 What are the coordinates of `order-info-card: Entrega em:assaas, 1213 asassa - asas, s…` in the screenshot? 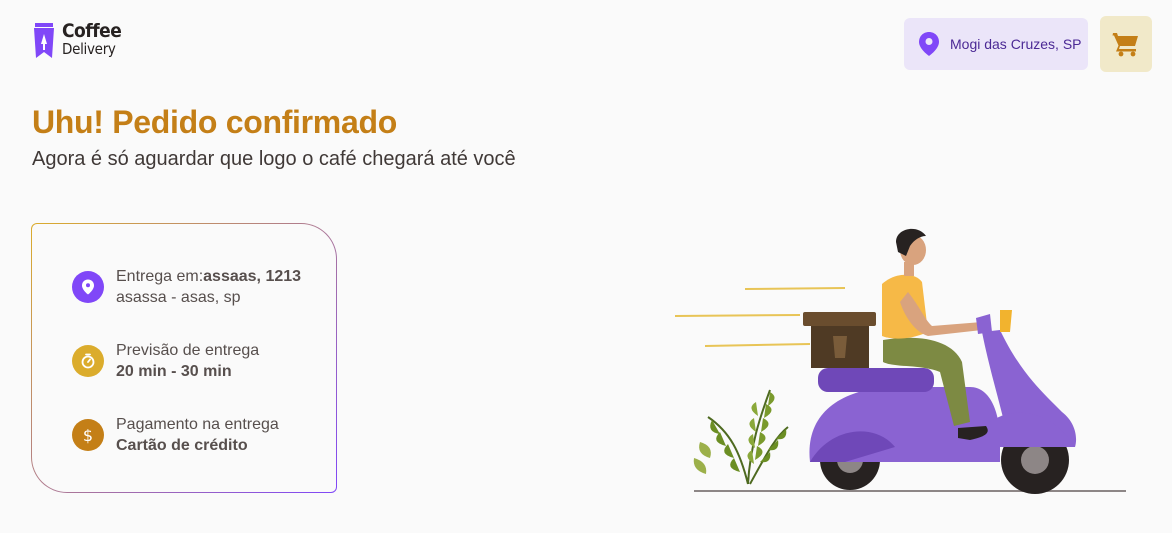 It's located at (184, 358).